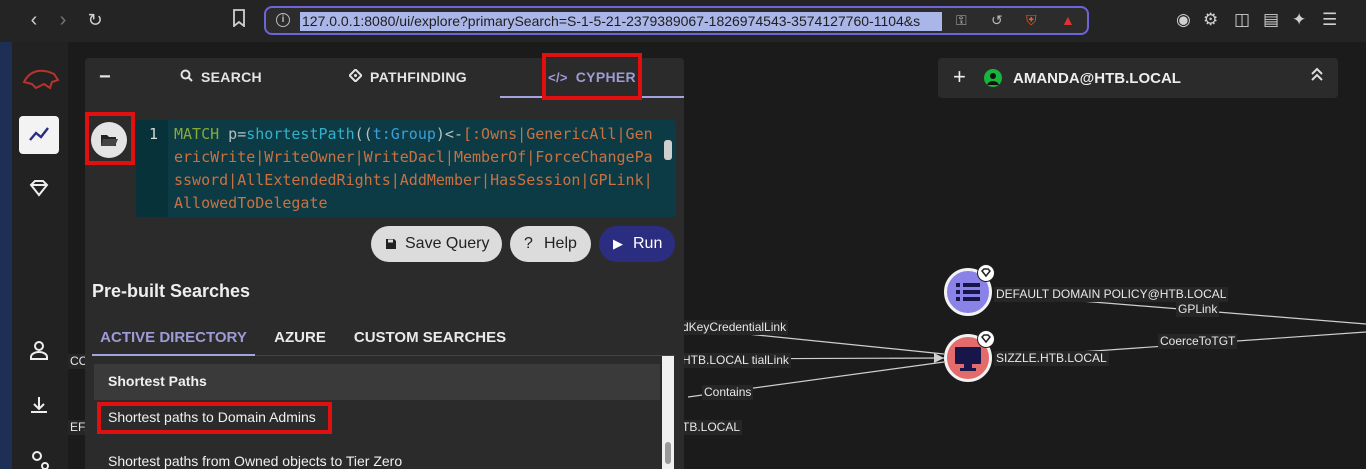 This screenshot has height=469, width=1366. Describe the element at coordinates (283, 20) in the screenshot. I see `site-info-icon: i` at that location.